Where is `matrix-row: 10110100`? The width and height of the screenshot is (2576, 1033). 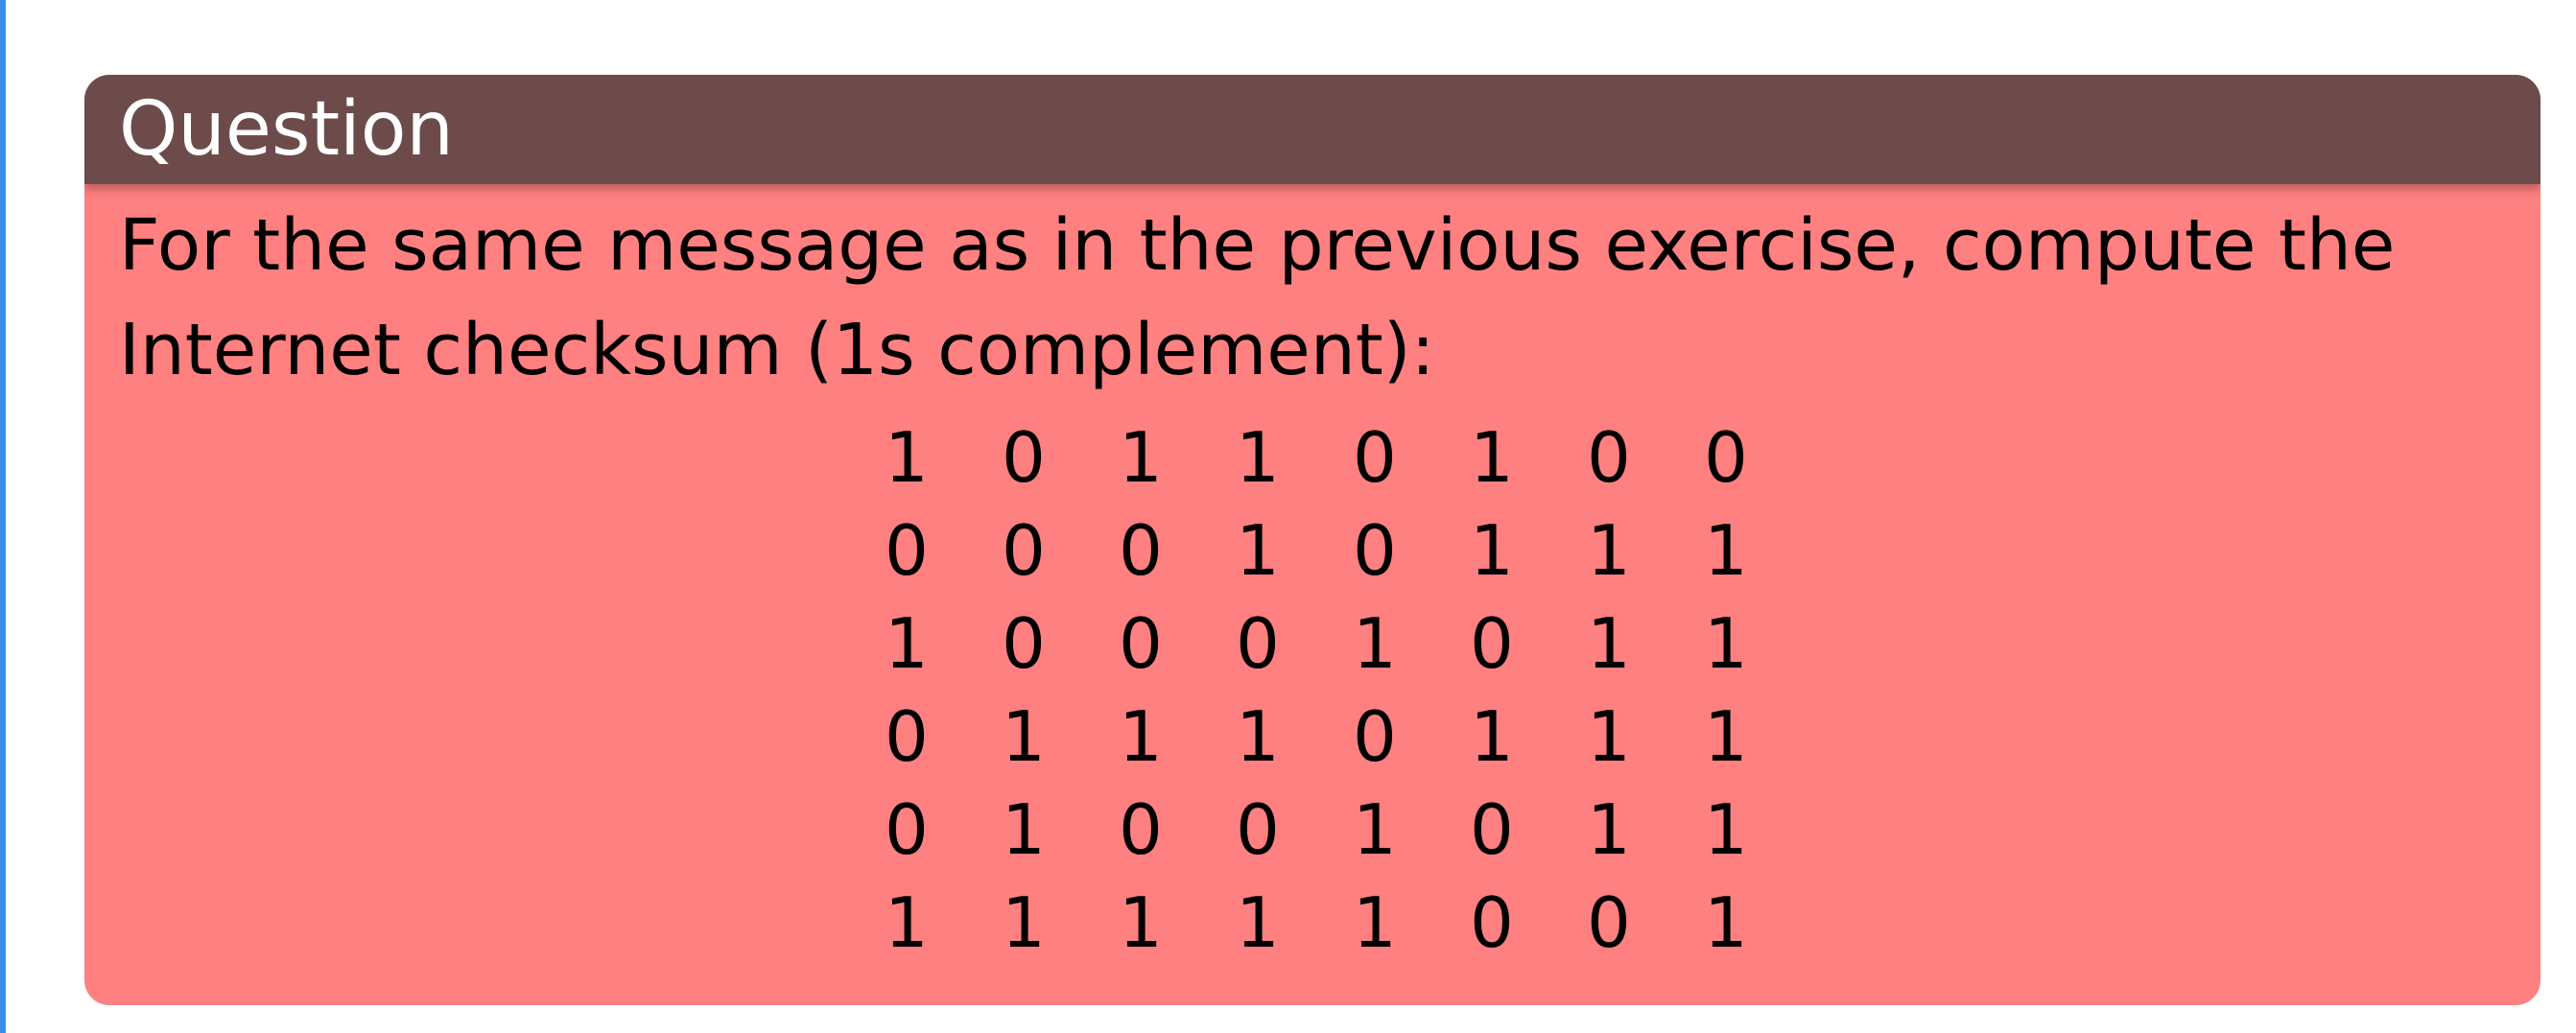 matrix-row: 10110100 is located at coordinates (1353, 457).